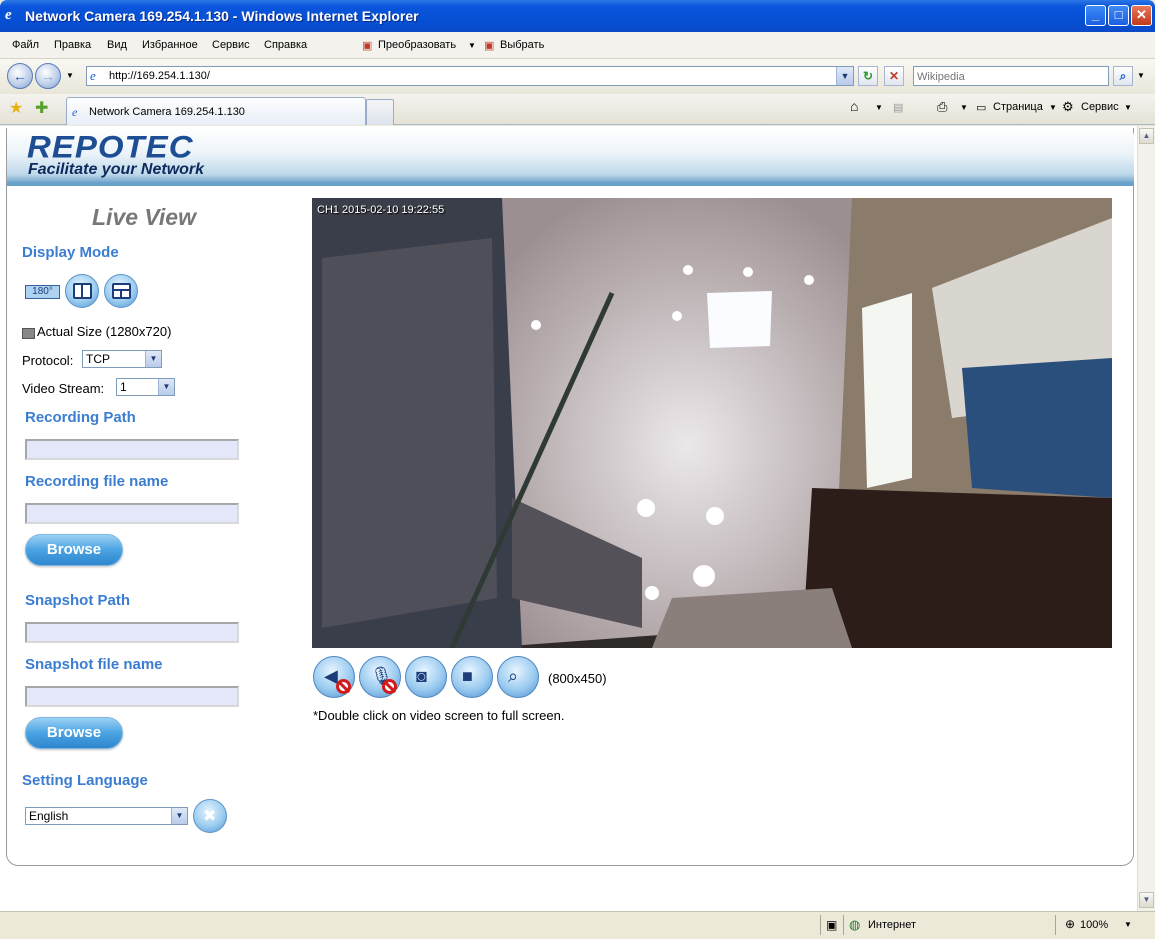  I want to click on zoom-icon: ⊕, so click(1070, 924).